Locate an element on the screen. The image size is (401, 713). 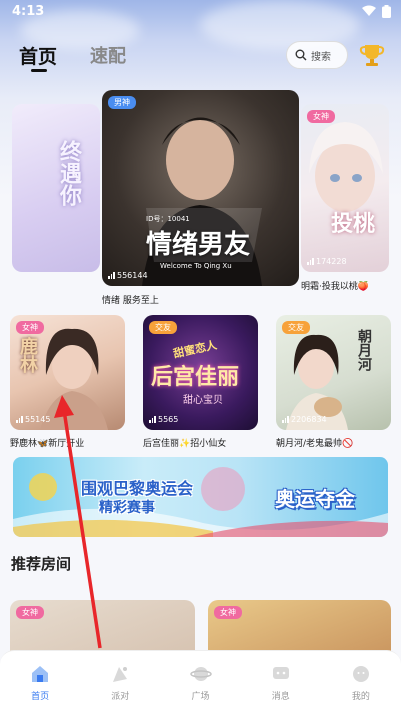
active-tab-indicator is located at coordinates (39, 70).